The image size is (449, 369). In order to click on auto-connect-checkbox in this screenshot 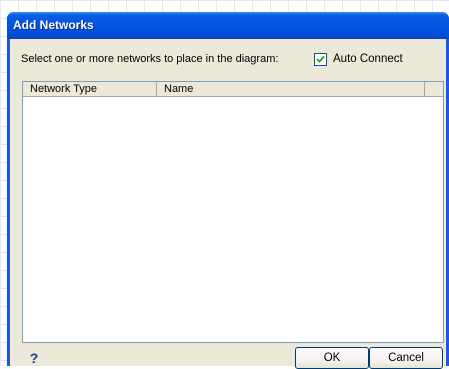, I will do `click(320, 59)`.